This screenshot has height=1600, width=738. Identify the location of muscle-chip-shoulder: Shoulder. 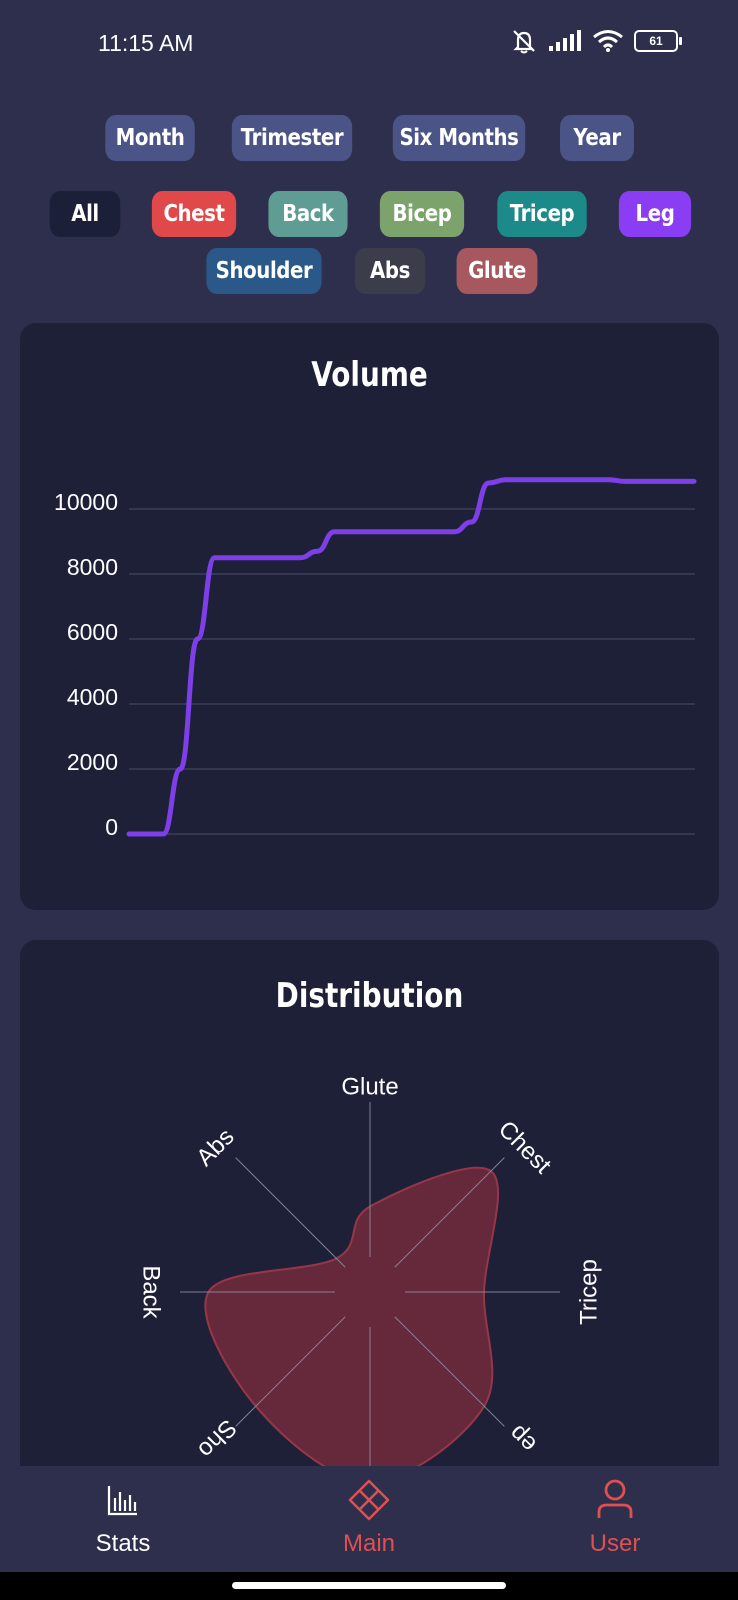
(264, 271).